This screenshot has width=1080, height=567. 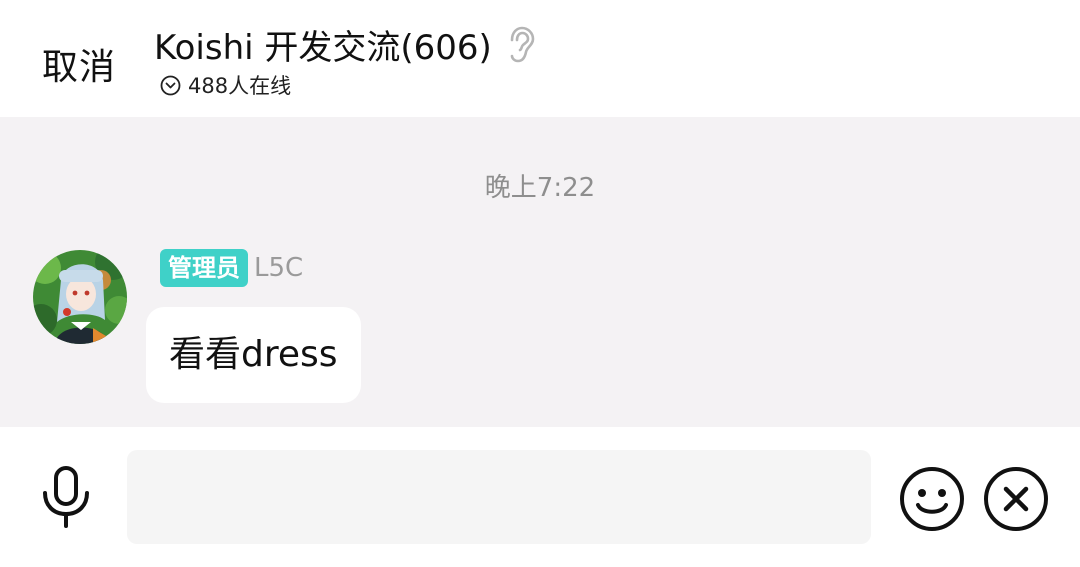 I want to click on close-circle-icon, so click(x=1016, y=499).